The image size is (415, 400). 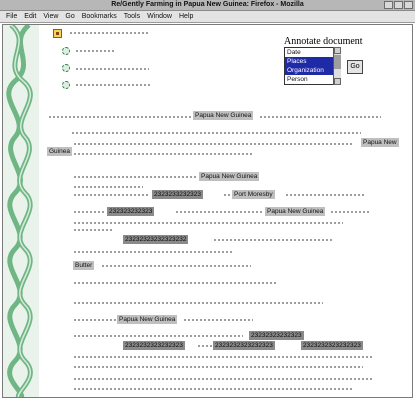 I want to click on document-icon, so click(x=57, y=33).